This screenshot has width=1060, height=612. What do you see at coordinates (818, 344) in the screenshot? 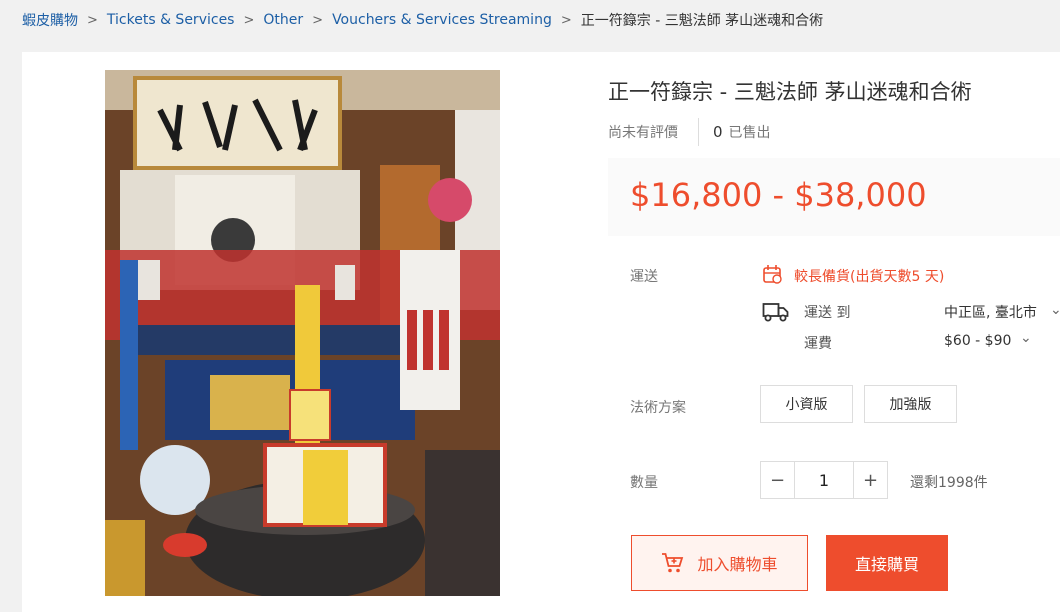
I see `shipping-fee-label: 運費` at bounding box center [818, 344].